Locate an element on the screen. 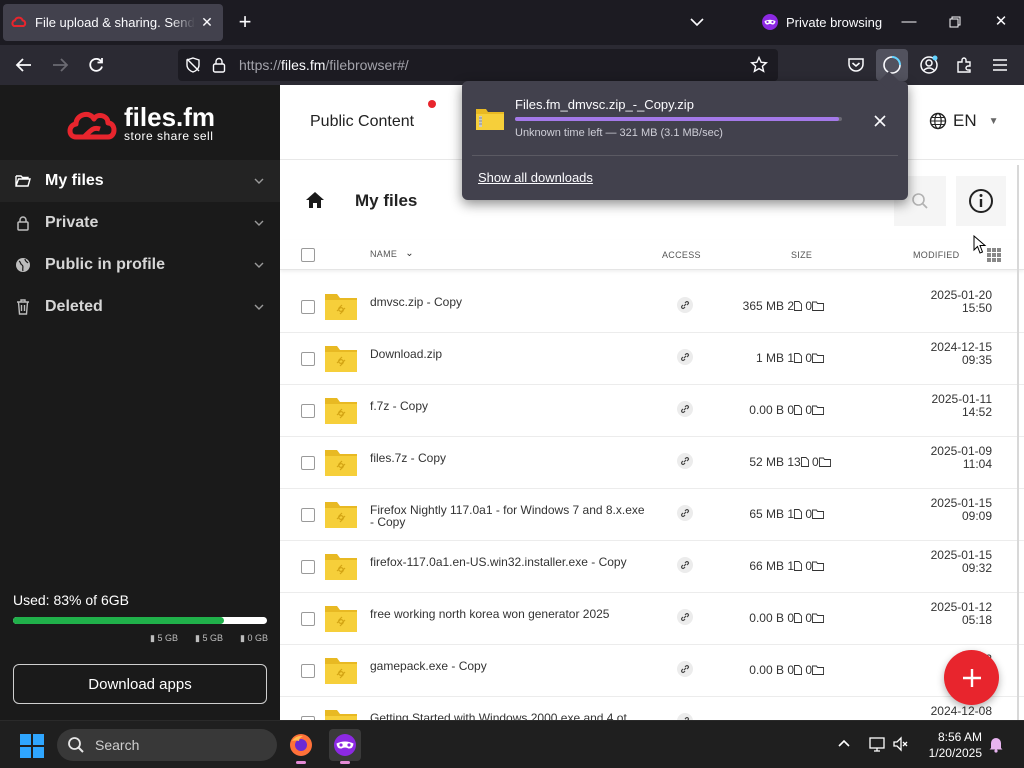 Image resolution: width=1024 pixels, height=768 pixels. column-header-size: SIZE is located at coordinates (801, 255).